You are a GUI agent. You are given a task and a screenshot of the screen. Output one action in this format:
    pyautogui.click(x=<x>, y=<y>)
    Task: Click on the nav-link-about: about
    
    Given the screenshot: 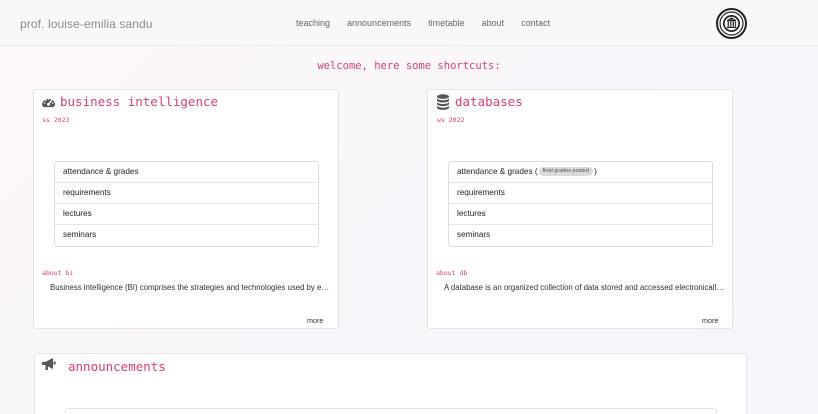 What is the action you would take?
    pyautogui.click(x=493, y=23)
    